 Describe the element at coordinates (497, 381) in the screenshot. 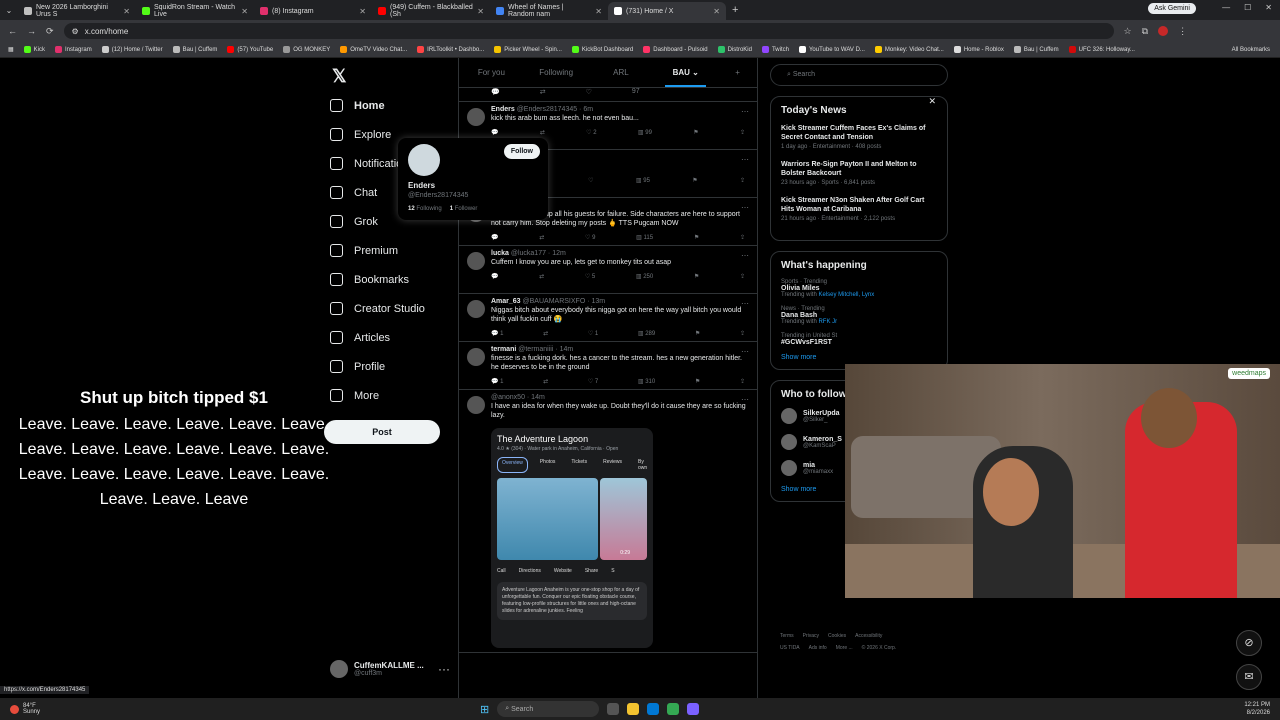

I see `reply-icon: 💬 1` at that location.